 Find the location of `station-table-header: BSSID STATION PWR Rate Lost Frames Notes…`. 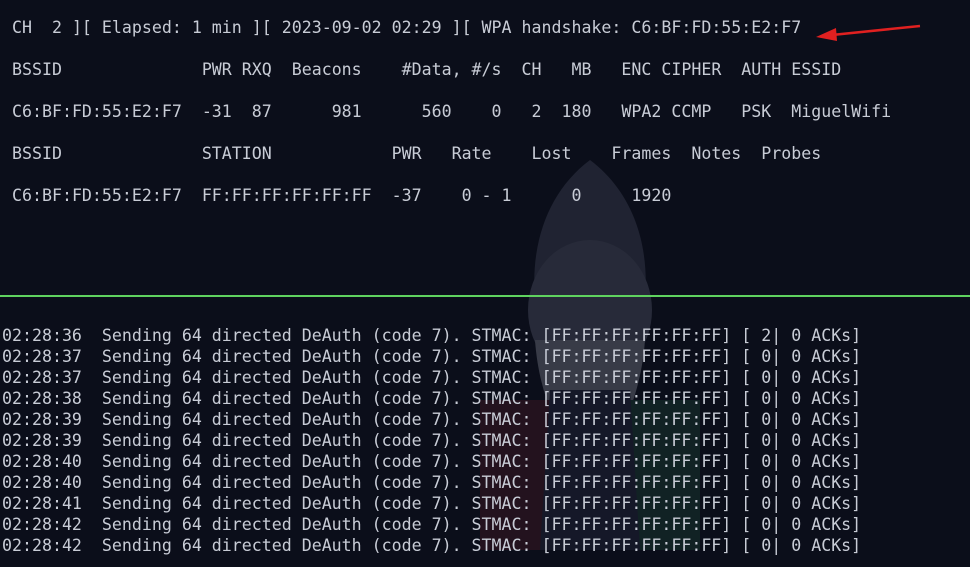

station-table-header: BSSID STATION PWR Rate Lost Frames Notes… is located at coordinates (417, 153).